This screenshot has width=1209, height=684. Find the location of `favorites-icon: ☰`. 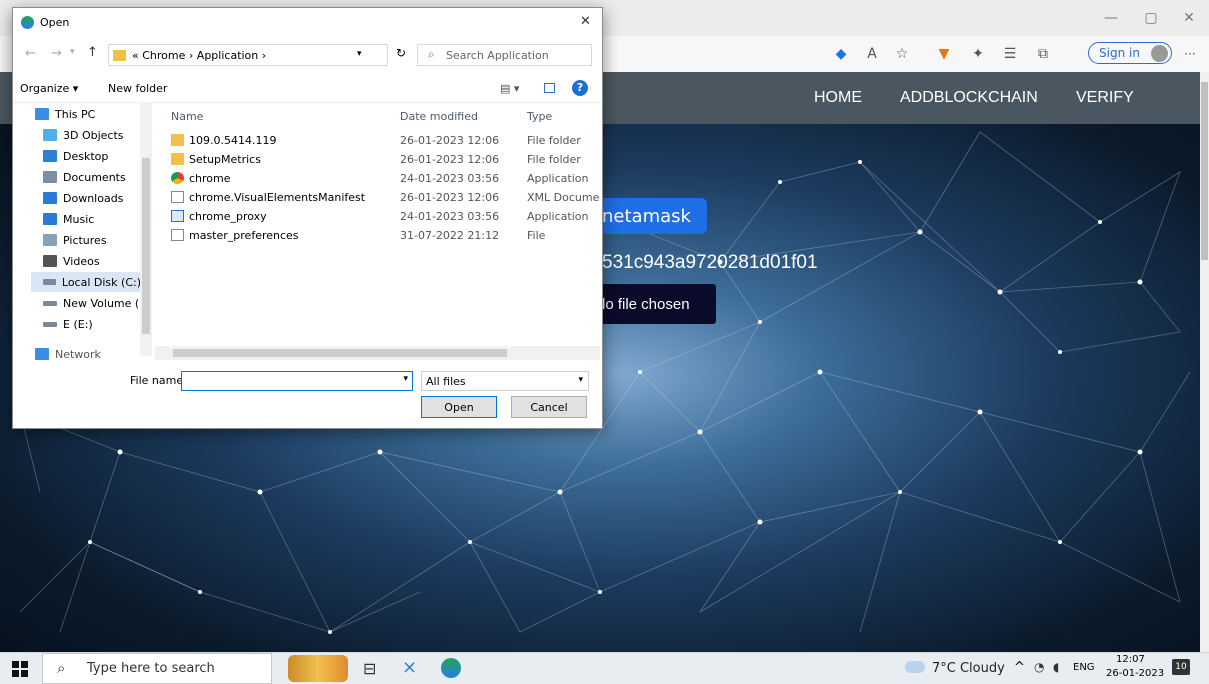

favorites-icon: ☰ is located at coordinates (1010, 54).